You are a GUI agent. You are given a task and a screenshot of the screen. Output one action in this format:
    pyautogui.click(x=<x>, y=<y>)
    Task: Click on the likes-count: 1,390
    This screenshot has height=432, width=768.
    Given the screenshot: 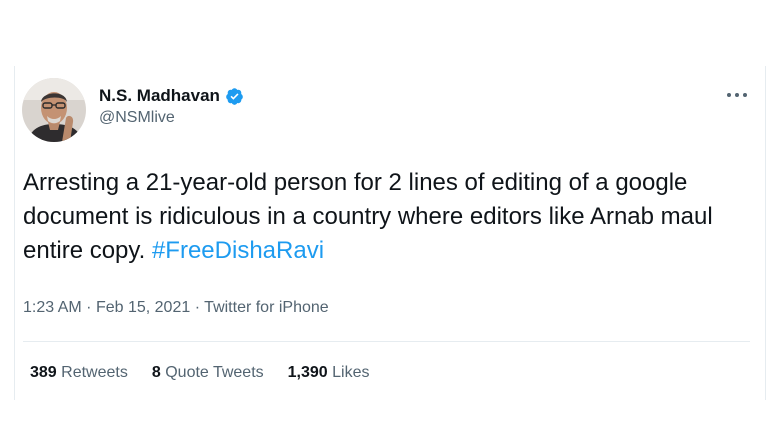 What is the action you would take?
    pyautogui.click(x=307, y=372)
    